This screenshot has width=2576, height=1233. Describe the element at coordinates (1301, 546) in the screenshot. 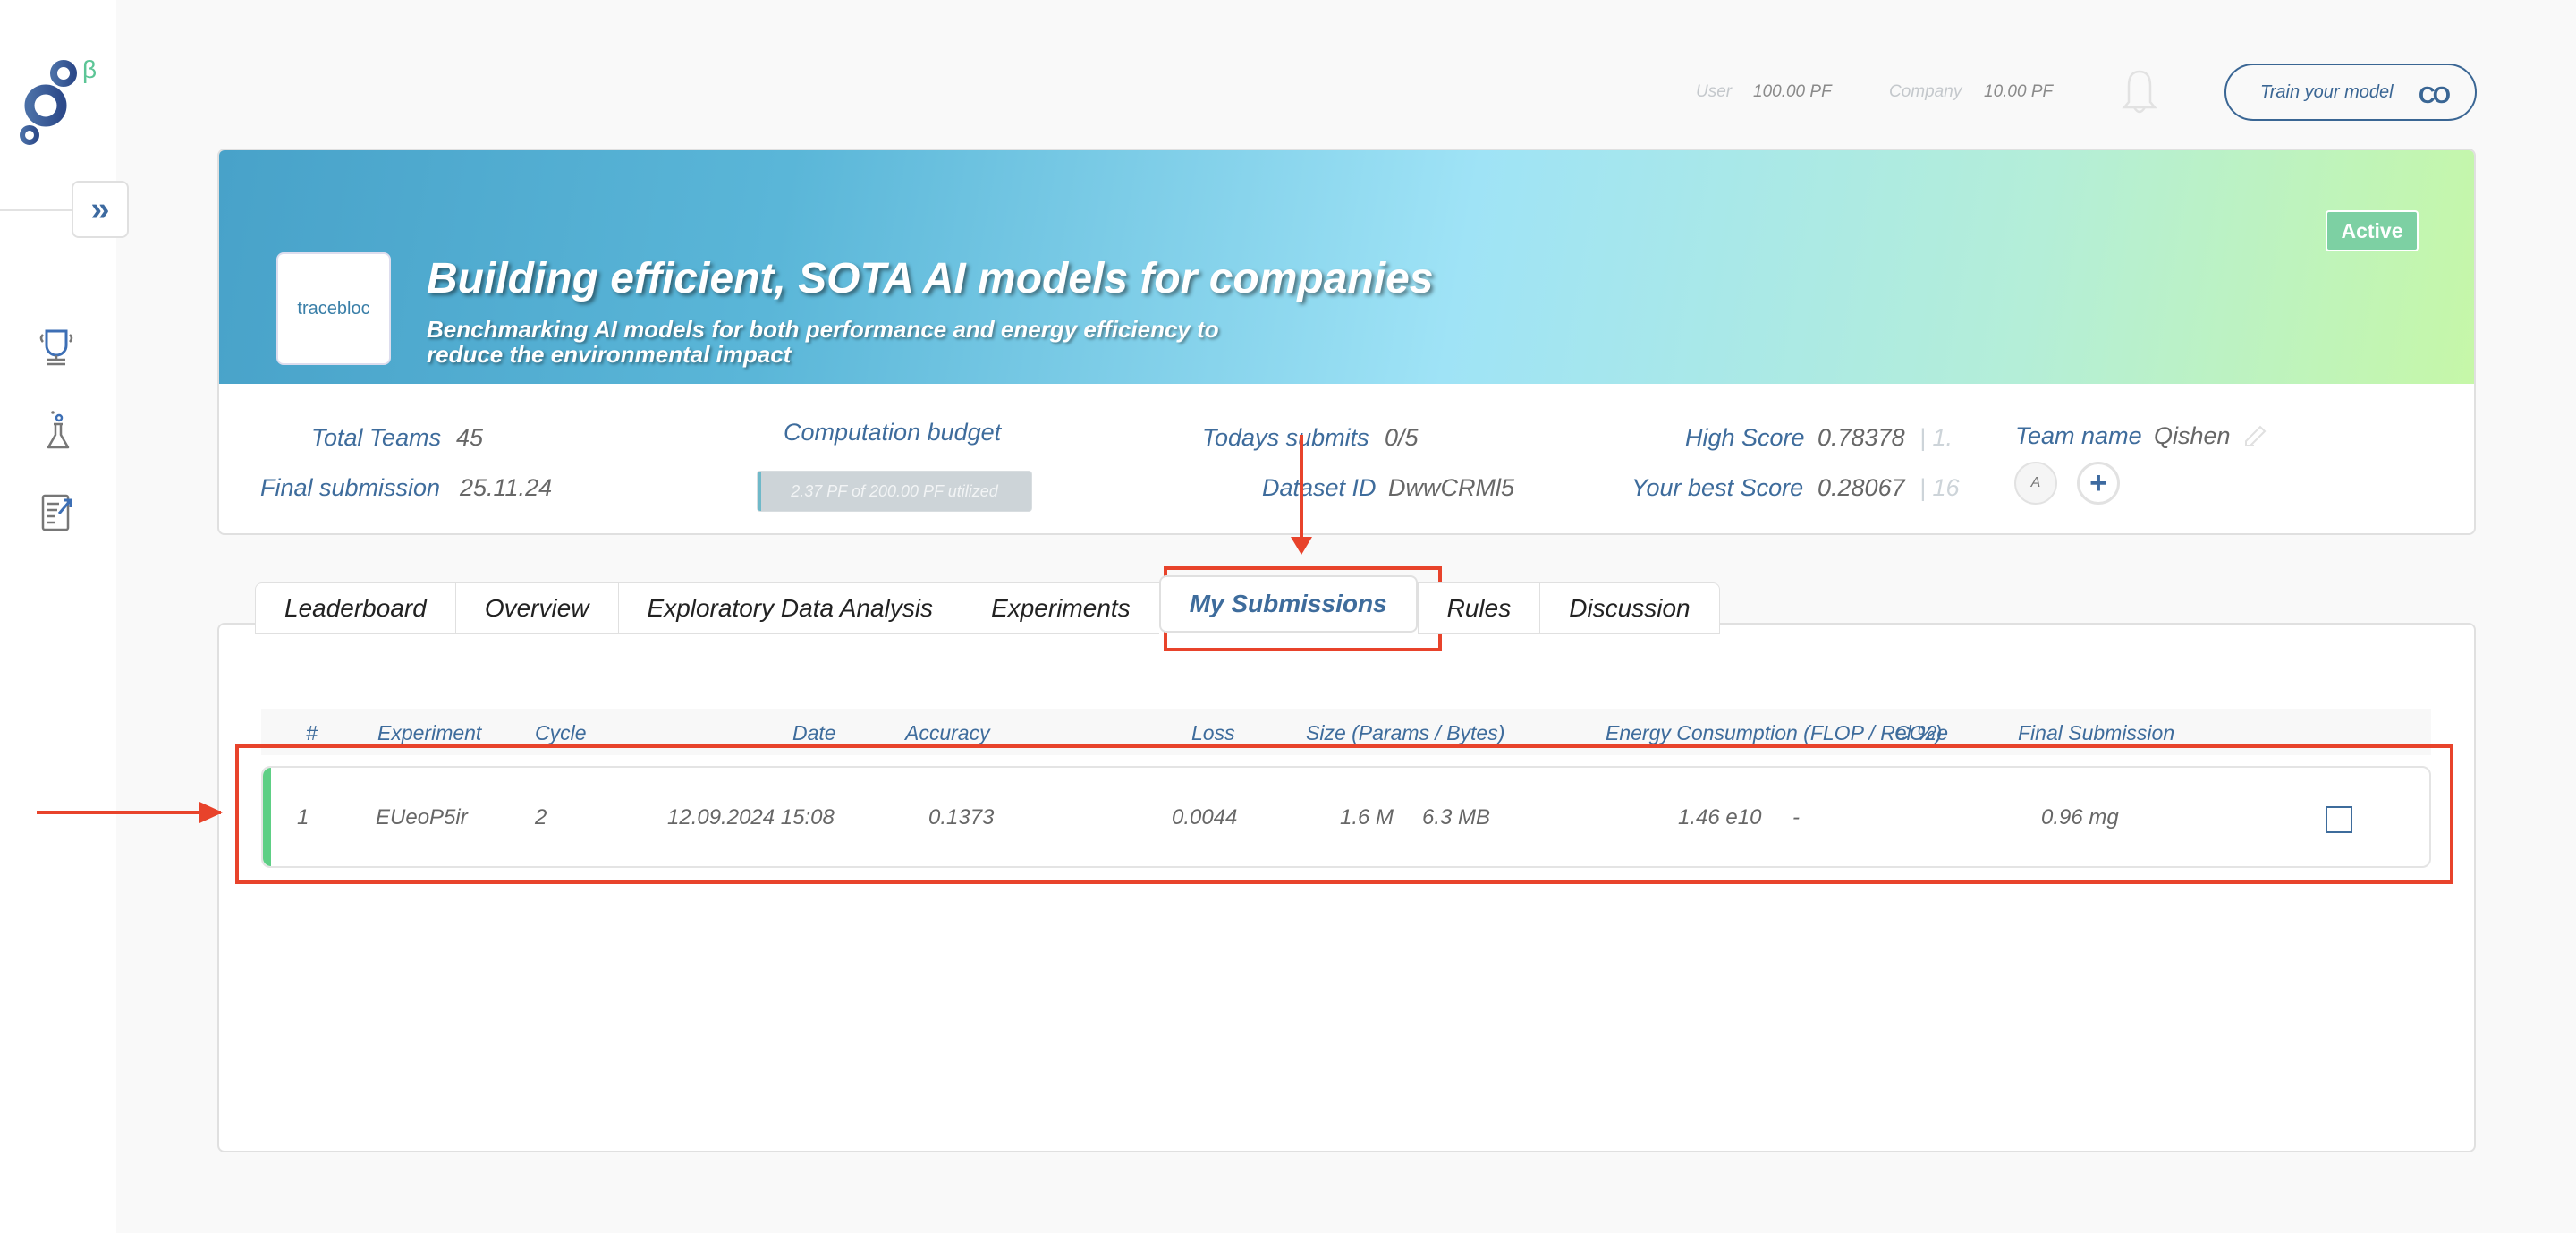

I see `annotation-arrowhead-down` at that location.